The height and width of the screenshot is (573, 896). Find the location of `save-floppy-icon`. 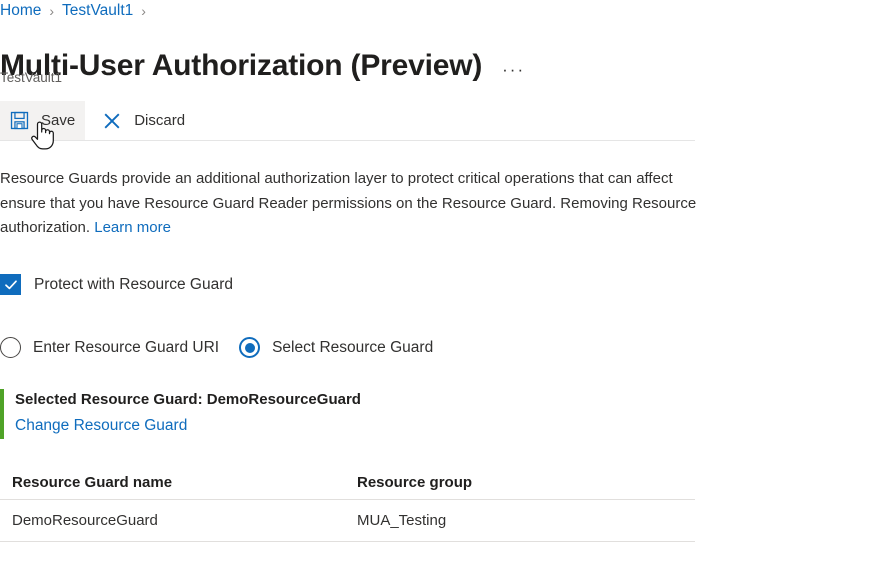

save-floppy-icon is located at coordinates (19, 121).